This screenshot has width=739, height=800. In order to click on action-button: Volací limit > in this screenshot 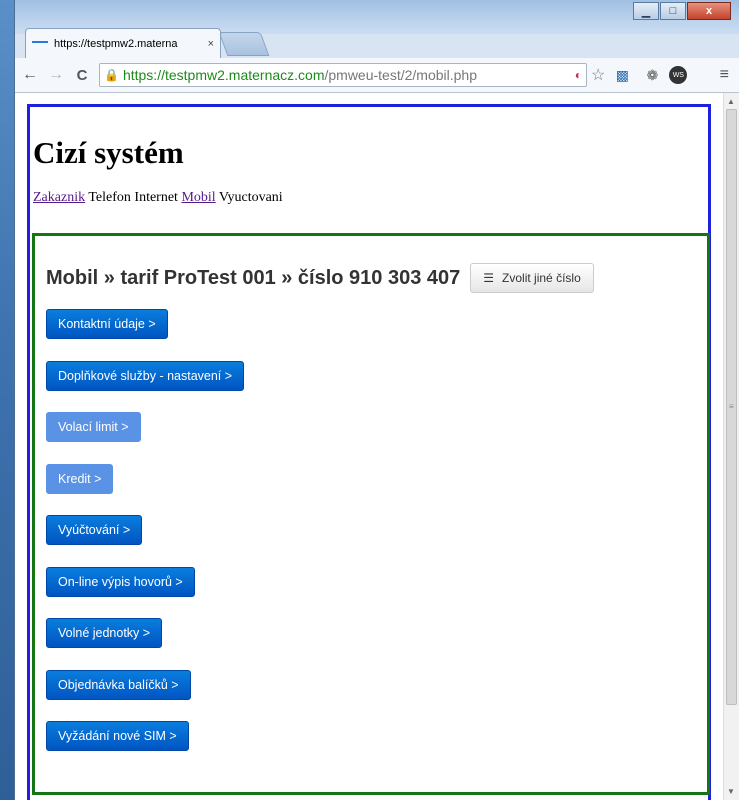, I will do `click(93, 427)`.